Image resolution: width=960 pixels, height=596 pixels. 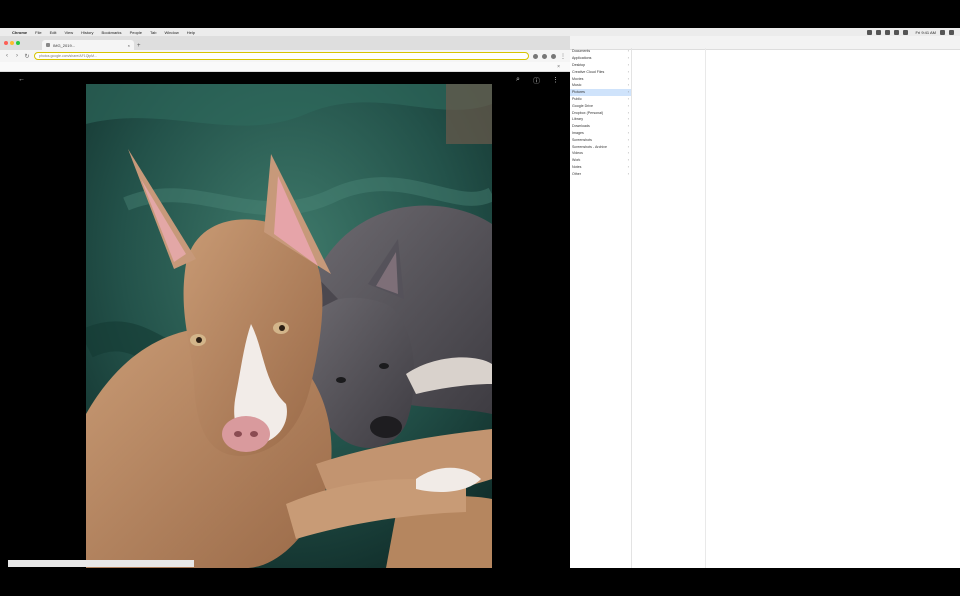 I want to click on back-icon: ‹, so click(x=7, y=56).